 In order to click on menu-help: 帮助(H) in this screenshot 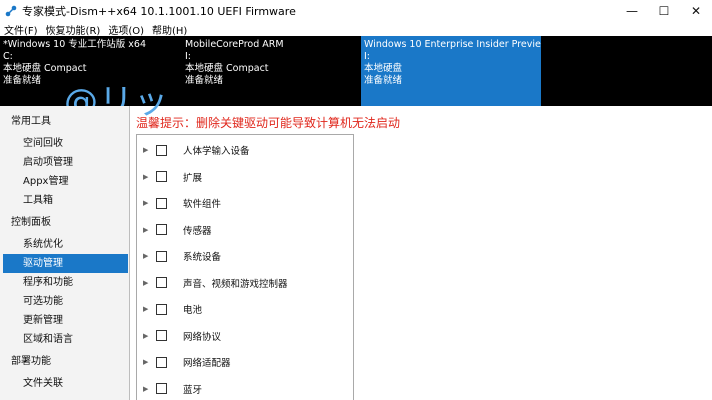, I will do `click(169, 29)`.